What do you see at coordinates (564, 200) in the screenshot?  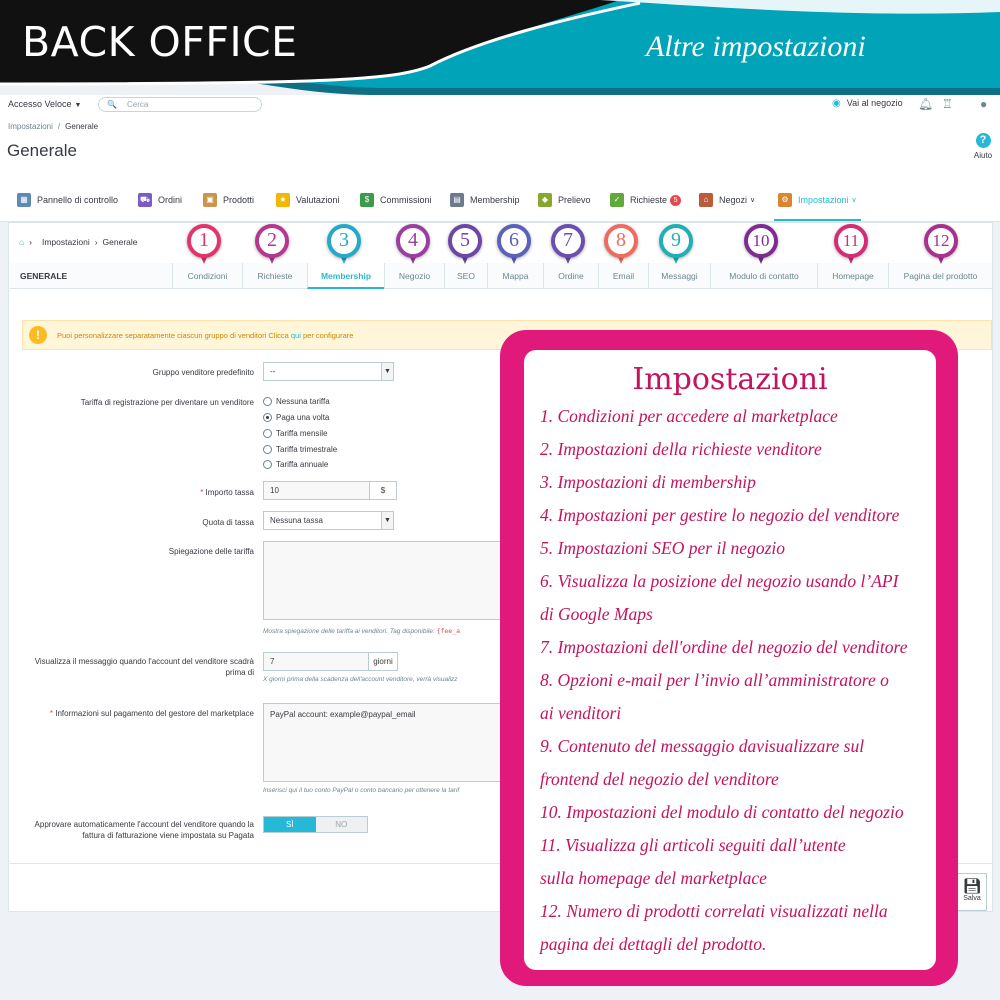 I see `menu-item-withdrawal: ◆ Prelievo` at bounding box center [564, 200].